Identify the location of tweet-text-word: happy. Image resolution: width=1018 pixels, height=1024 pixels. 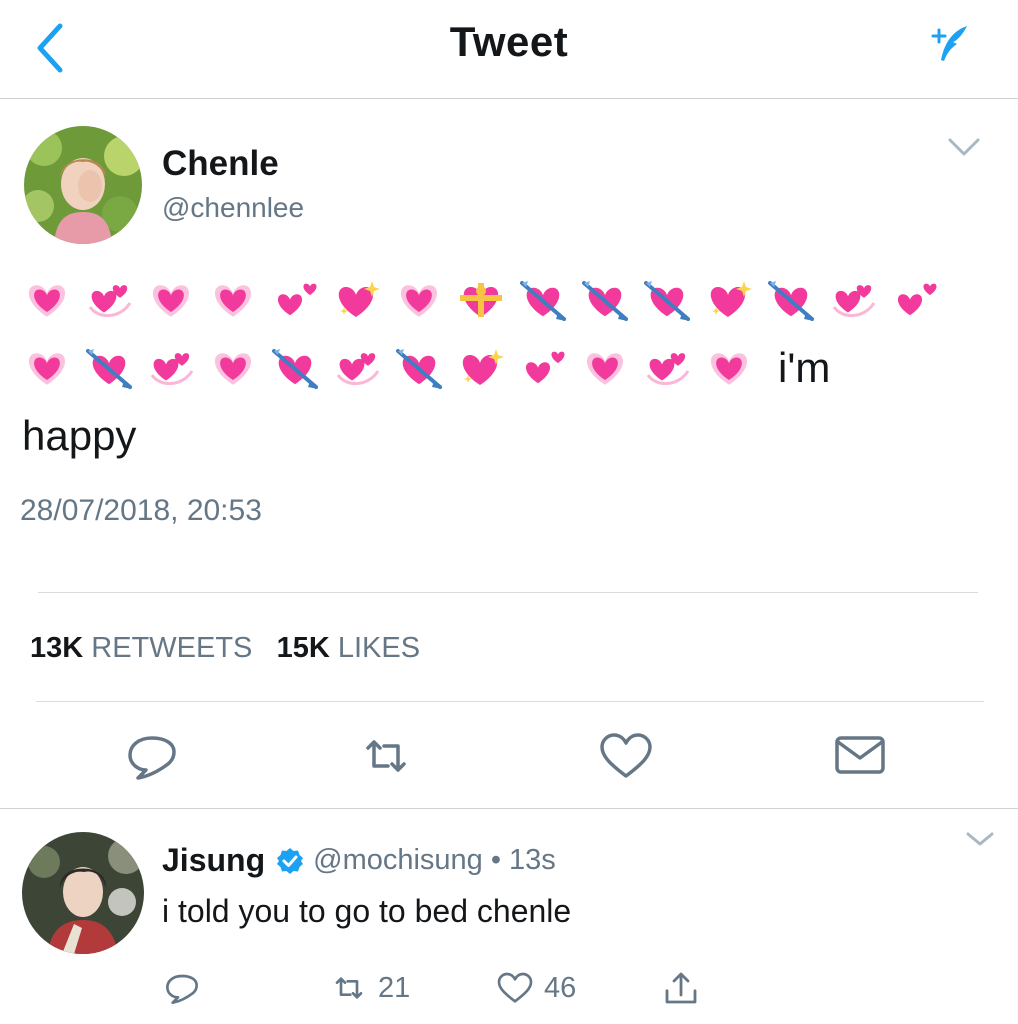
(79, 435).